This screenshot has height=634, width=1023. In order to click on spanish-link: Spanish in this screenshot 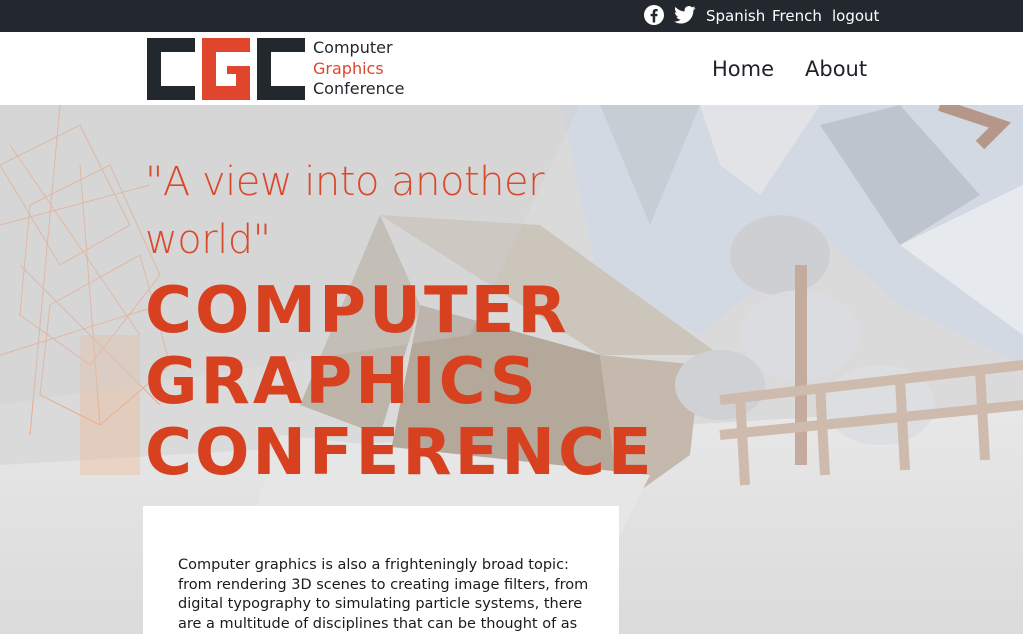, I will do `click(735, 16)`.